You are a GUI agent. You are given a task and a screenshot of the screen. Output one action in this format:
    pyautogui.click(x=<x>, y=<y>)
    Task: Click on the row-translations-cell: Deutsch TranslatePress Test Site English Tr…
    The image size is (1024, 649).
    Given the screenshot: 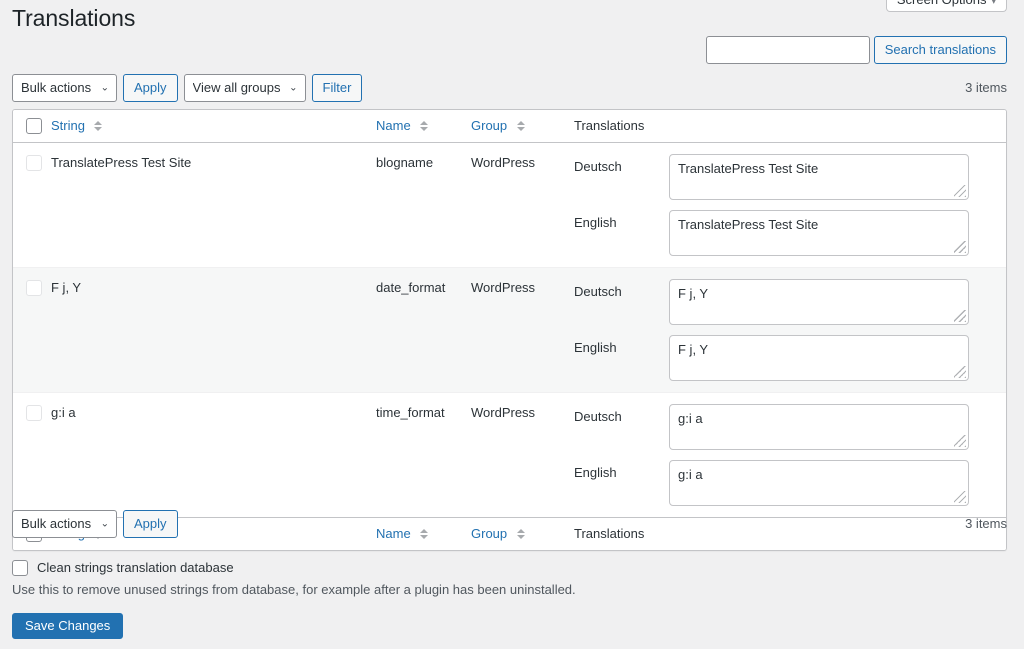 What is the action you would take?
    pyautogui.click(x=790, y=205)
    